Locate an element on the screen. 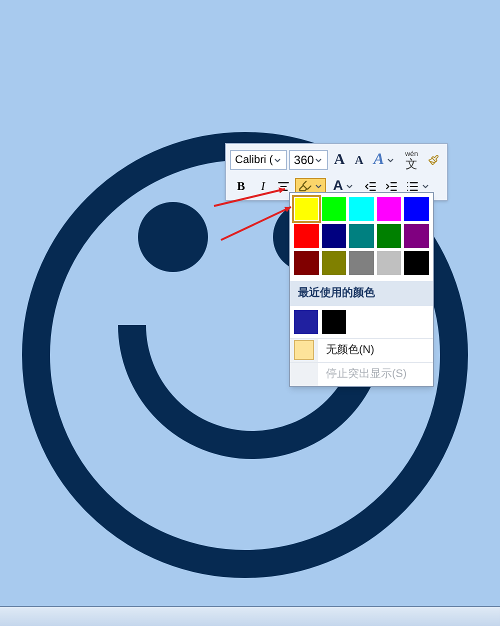  font-name-field: Calibri ( is located at coordinates (258, 160).